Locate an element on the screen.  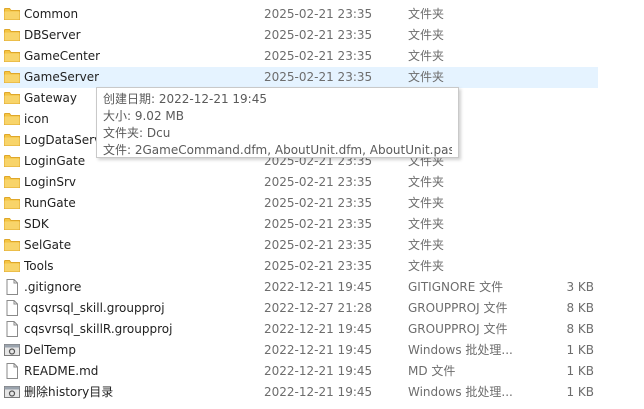
row-name: SelGate is located at coordinates (48, 245).